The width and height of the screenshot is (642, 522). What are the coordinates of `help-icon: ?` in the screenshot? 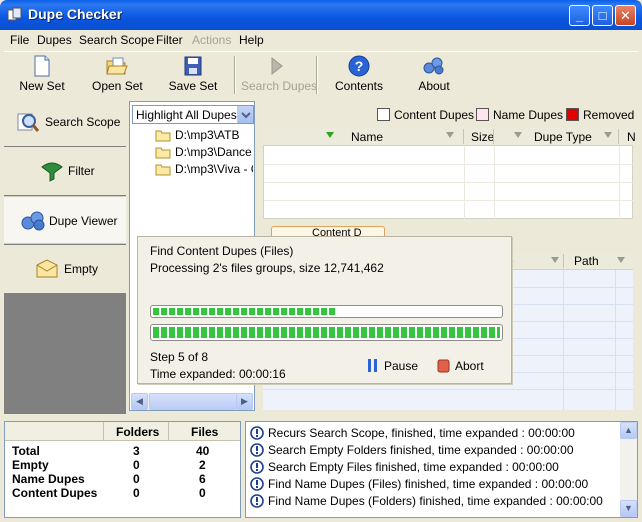 It's located at (359, 66).